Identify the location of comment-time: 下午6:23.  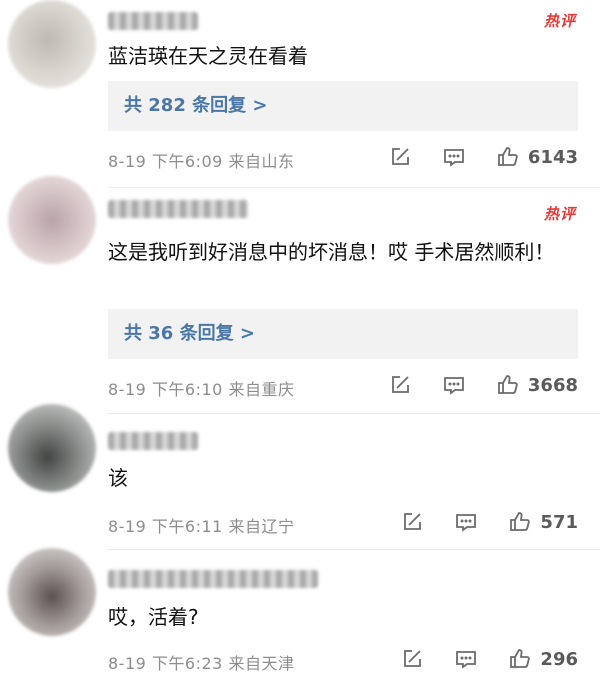
(187, 663).